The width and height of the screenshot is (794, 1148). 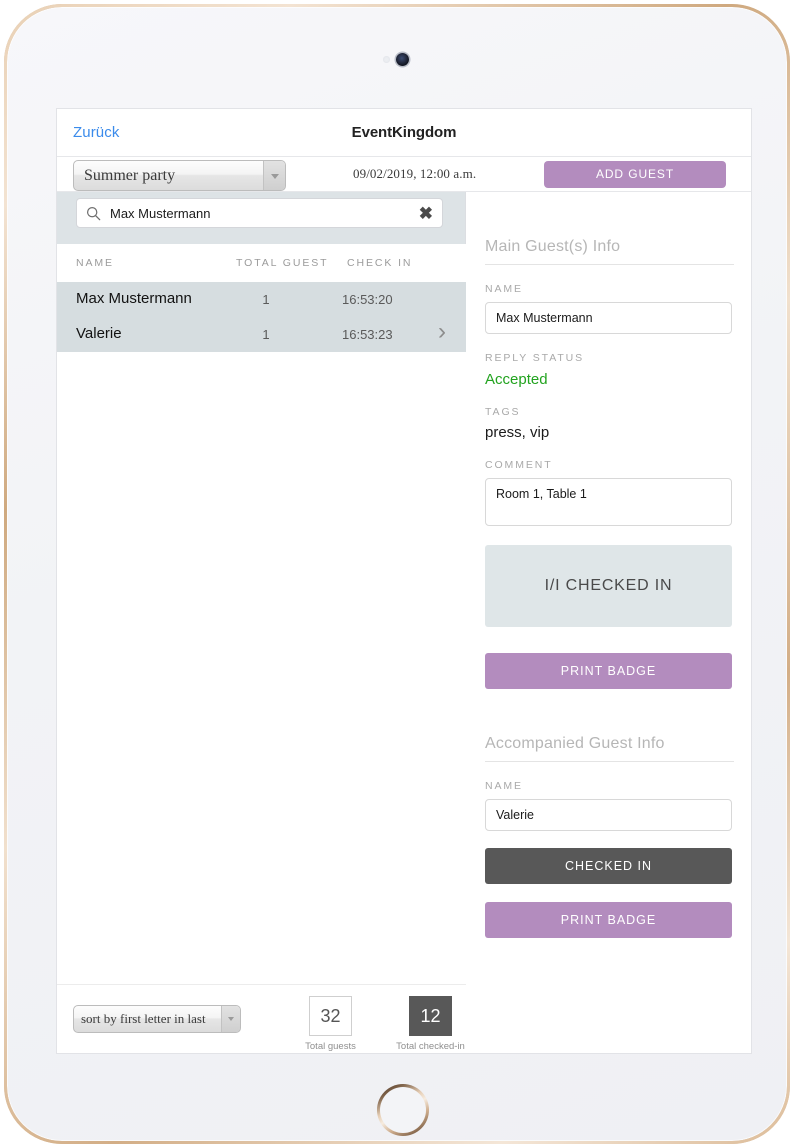 I want to click on main-guest-name-field: Max Mustermann, so click(x=608, y=318).